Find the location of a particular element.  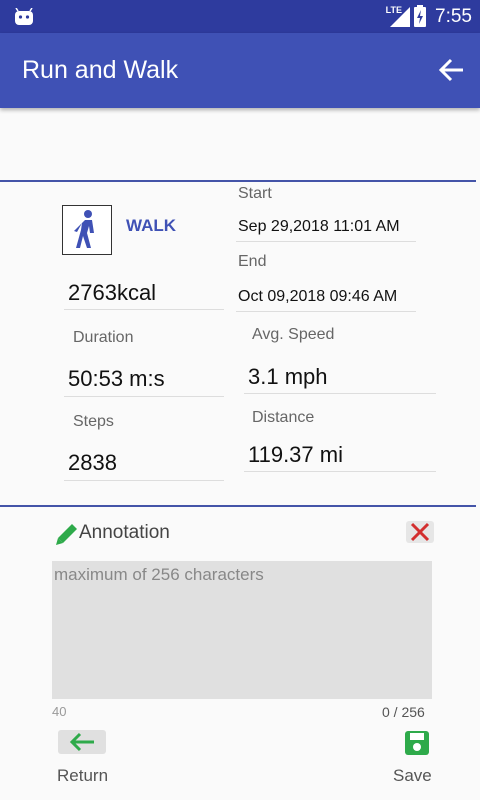

annotation-input: maximum of 256 characters is located at coordinates (242, 630).